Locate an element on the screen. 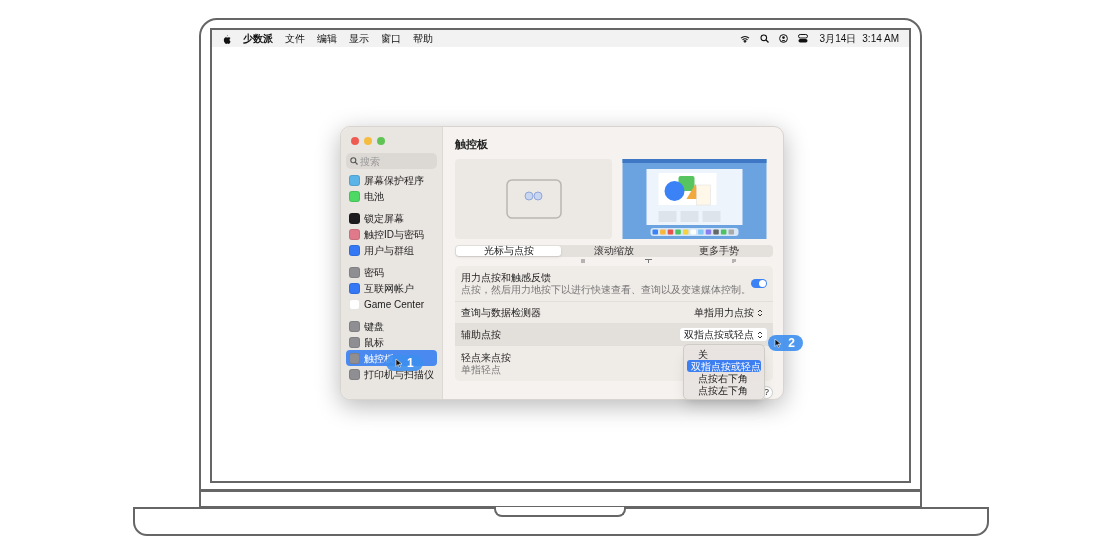 The width and height of the screenshot is (1120, 560). menu-item: 编辑 is located at coordinates (327, 38).